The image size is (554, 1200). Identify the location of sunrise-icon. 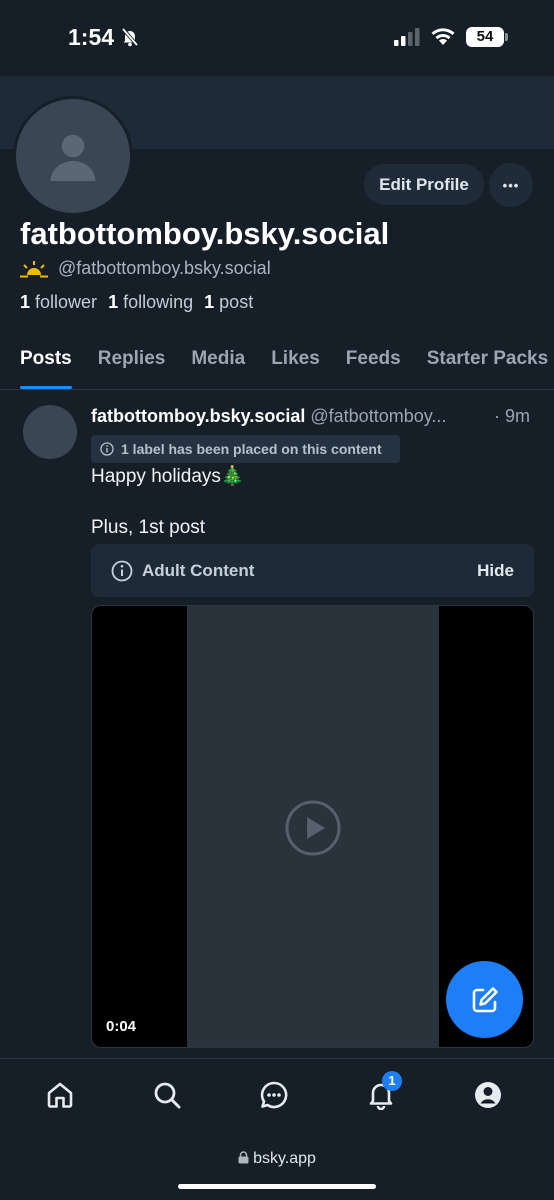
(34, 269).